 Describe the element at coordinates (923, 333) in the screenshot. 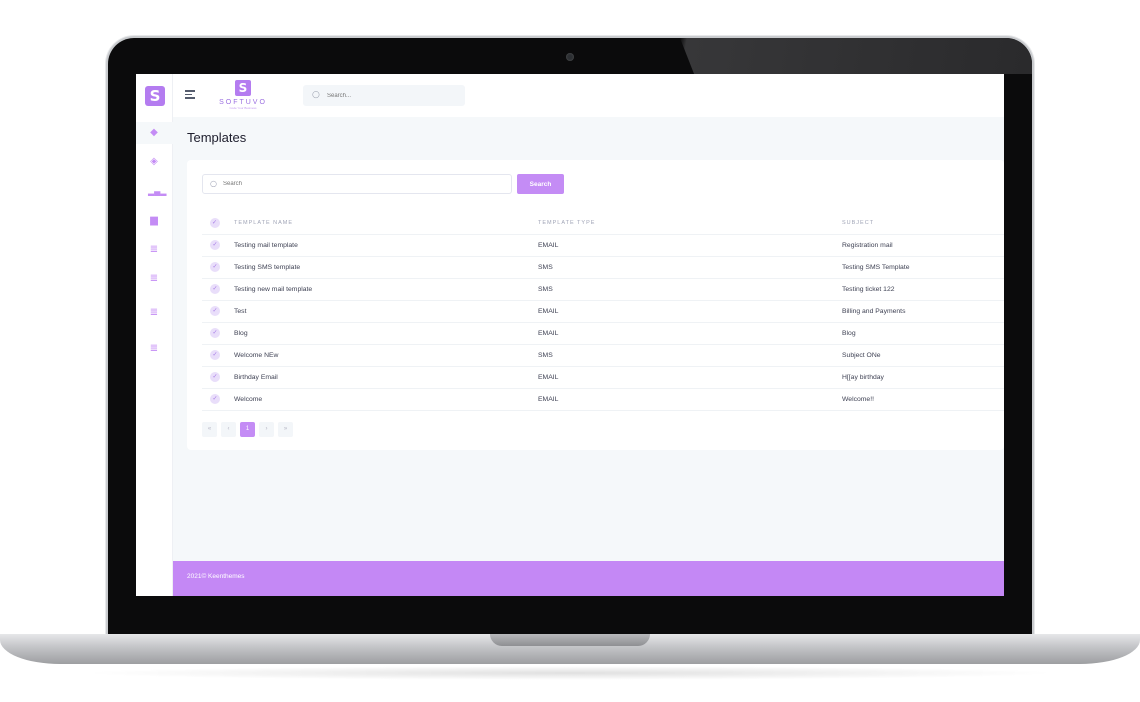

I see `template-subject: Blog` at that location.